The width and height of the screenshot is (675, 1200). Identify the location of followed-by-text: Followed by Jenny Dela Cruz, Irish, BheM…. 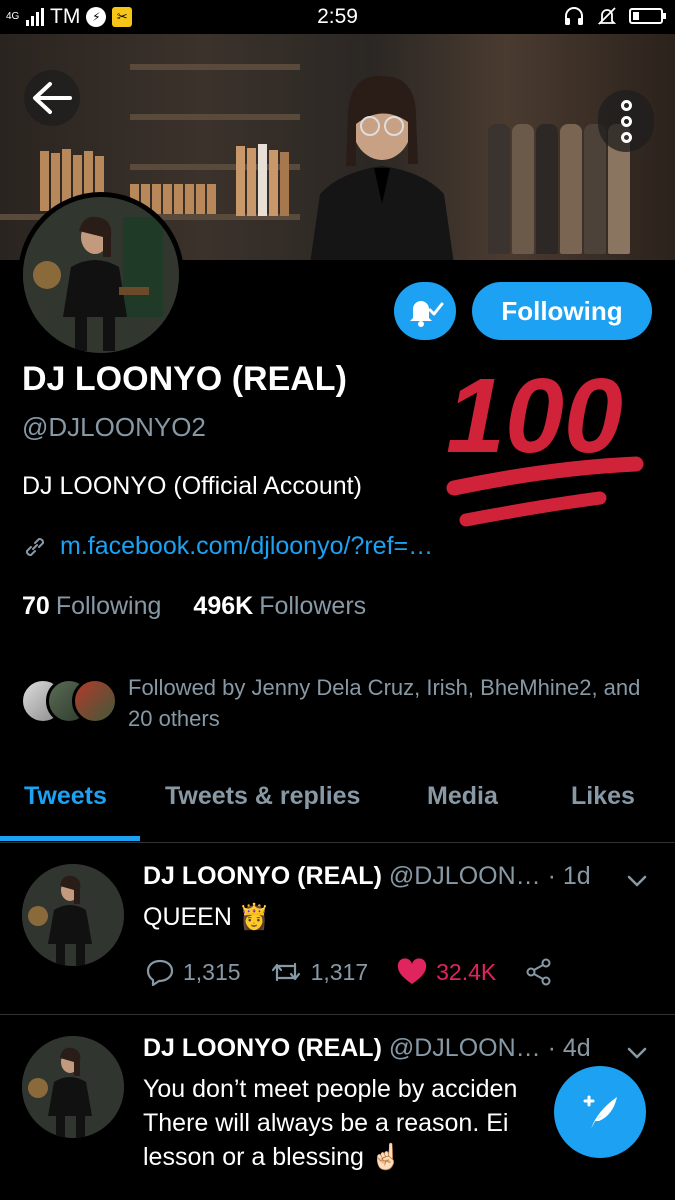
(384, 703).